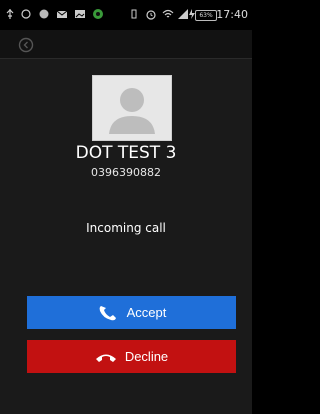 The height and width of the screenshot is (414, 320). What do you see at coordinates (146, 356) in the screenshot?
I see `decline-label: Decline` at bounding box center [146, 356].